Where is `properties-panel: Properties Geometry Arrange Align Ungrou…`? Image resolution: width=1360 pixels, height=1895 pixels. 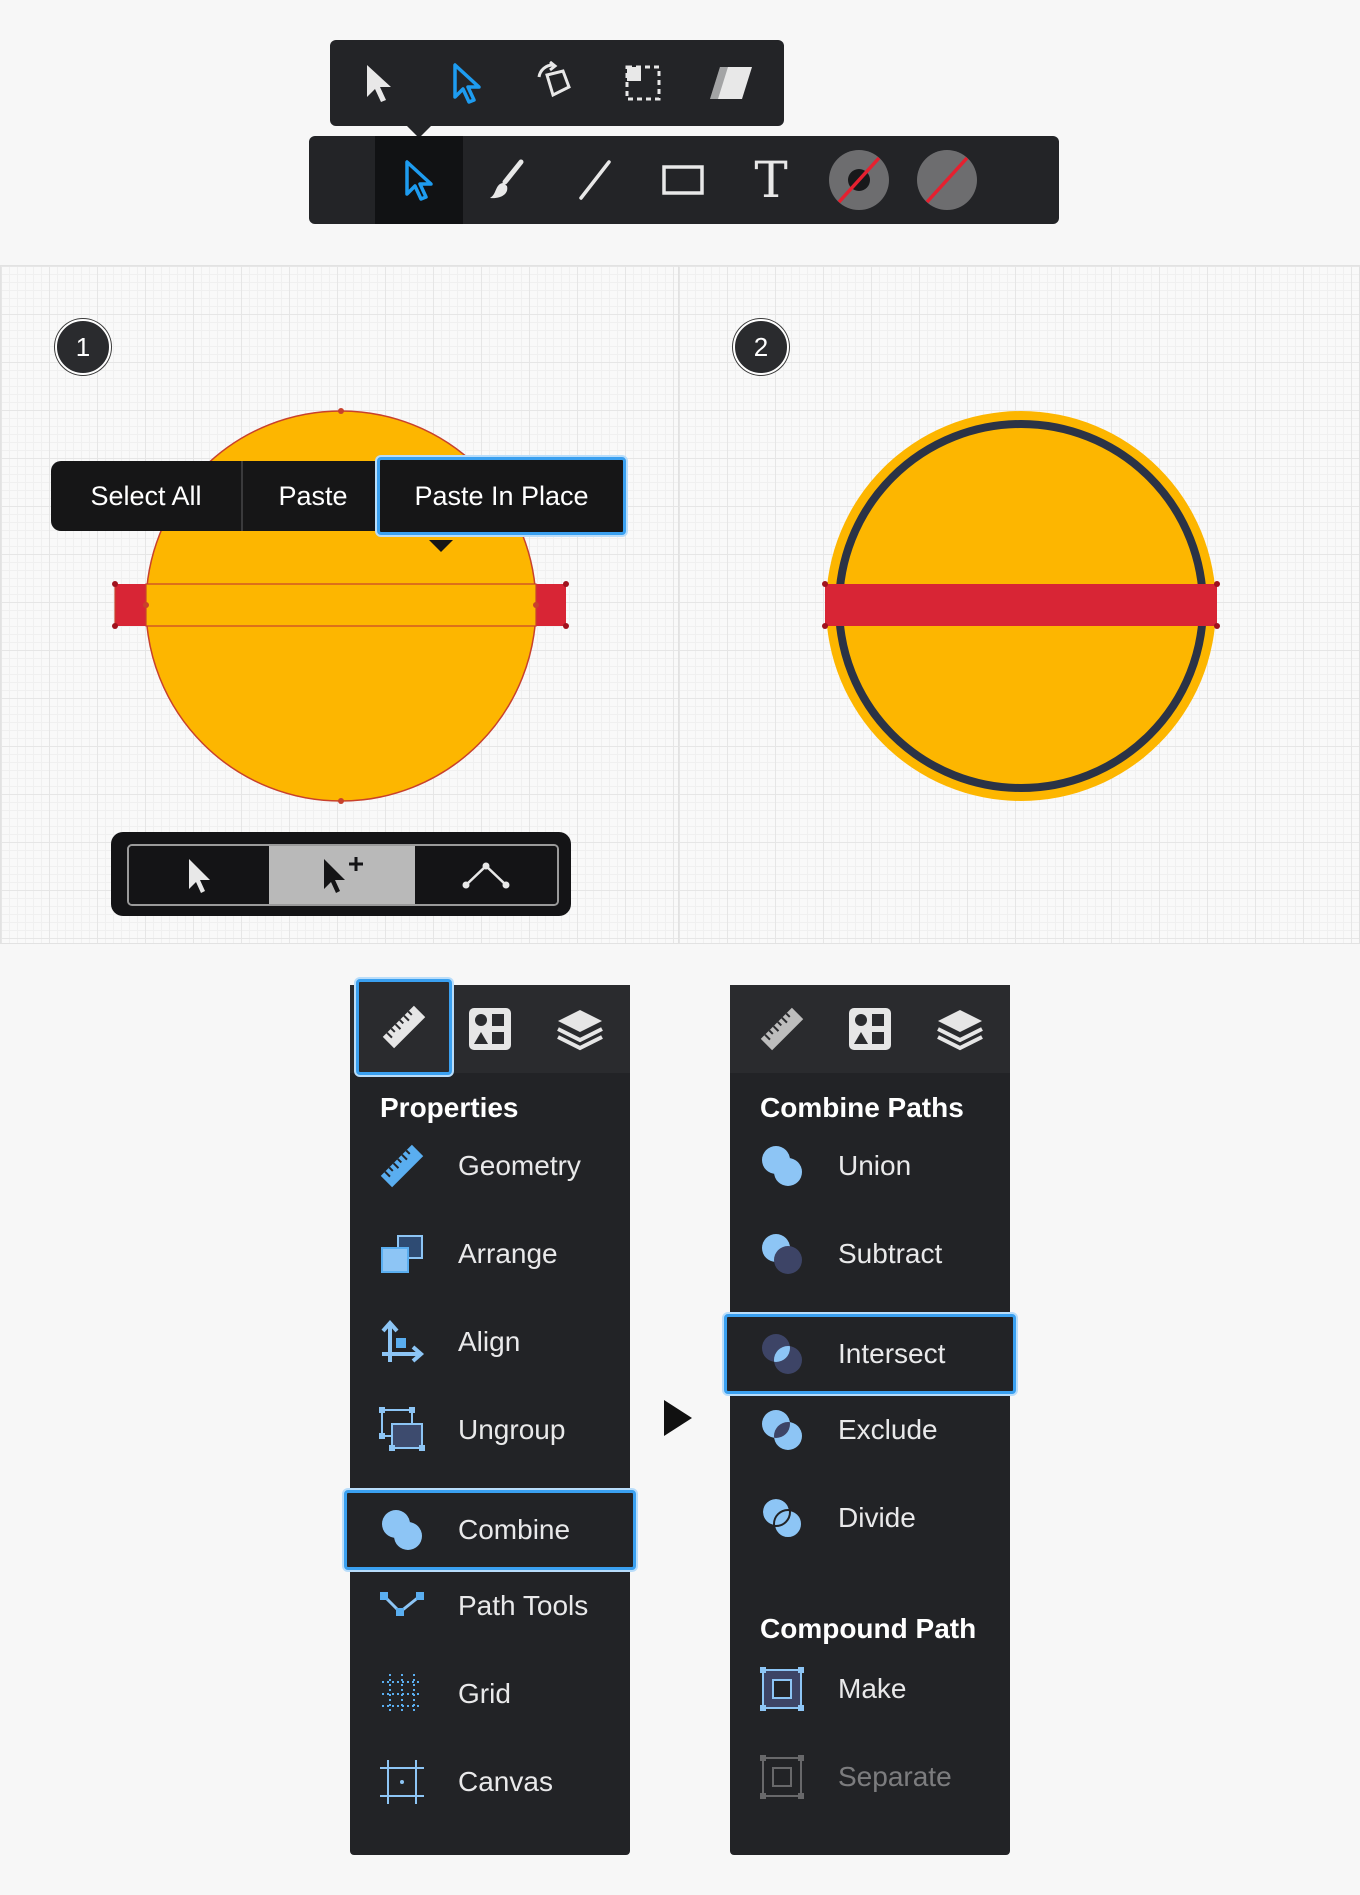
properties-panel: Properties Geometry Arrange Align Ungrou… is located at coordinates (490, 1417).